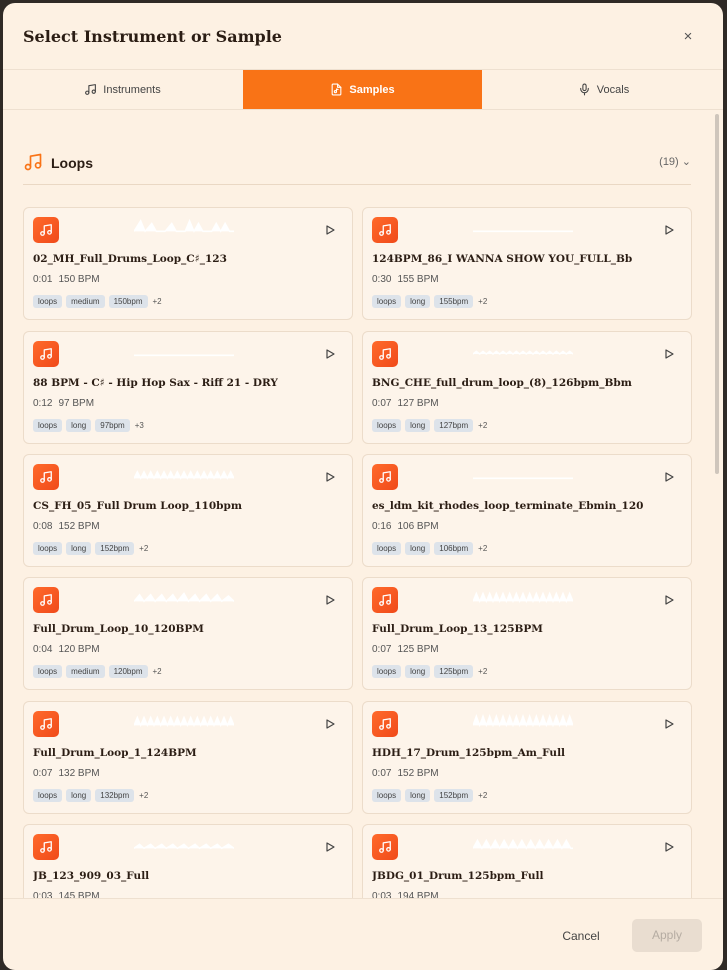  What do you see at coordinates (717, 294) in the screenshot?
I see `scrollbar` at bounding box center [717, 294].